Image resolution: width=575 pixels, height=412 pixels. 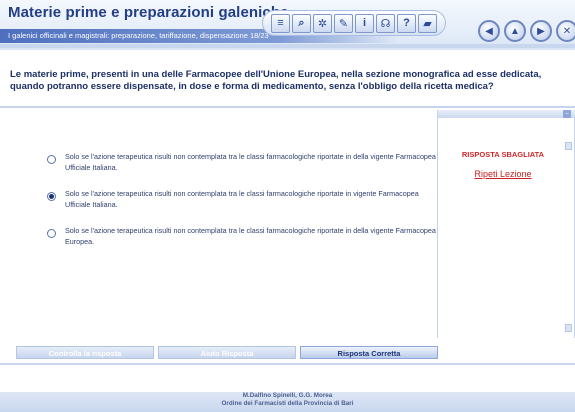 I want to click on footer-authors: M.Dalfino Spinelli, G.G. Morea, so click(x=287, y=395).